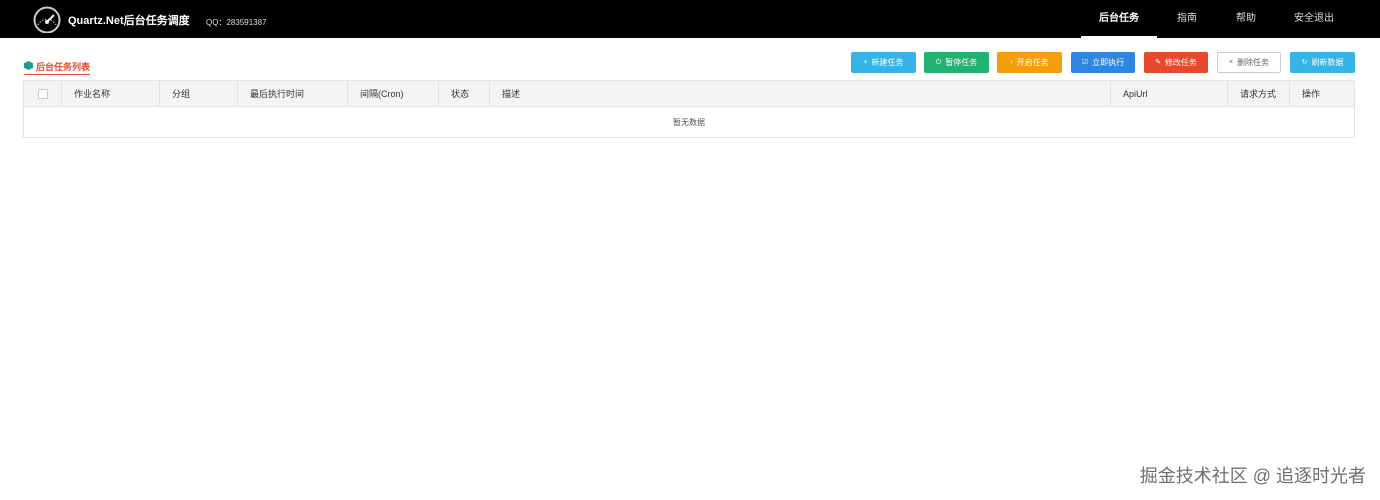  Describe the element at coordinates (1158, 62) in the screenshot. I see `edit-icon: ✎` at that location.